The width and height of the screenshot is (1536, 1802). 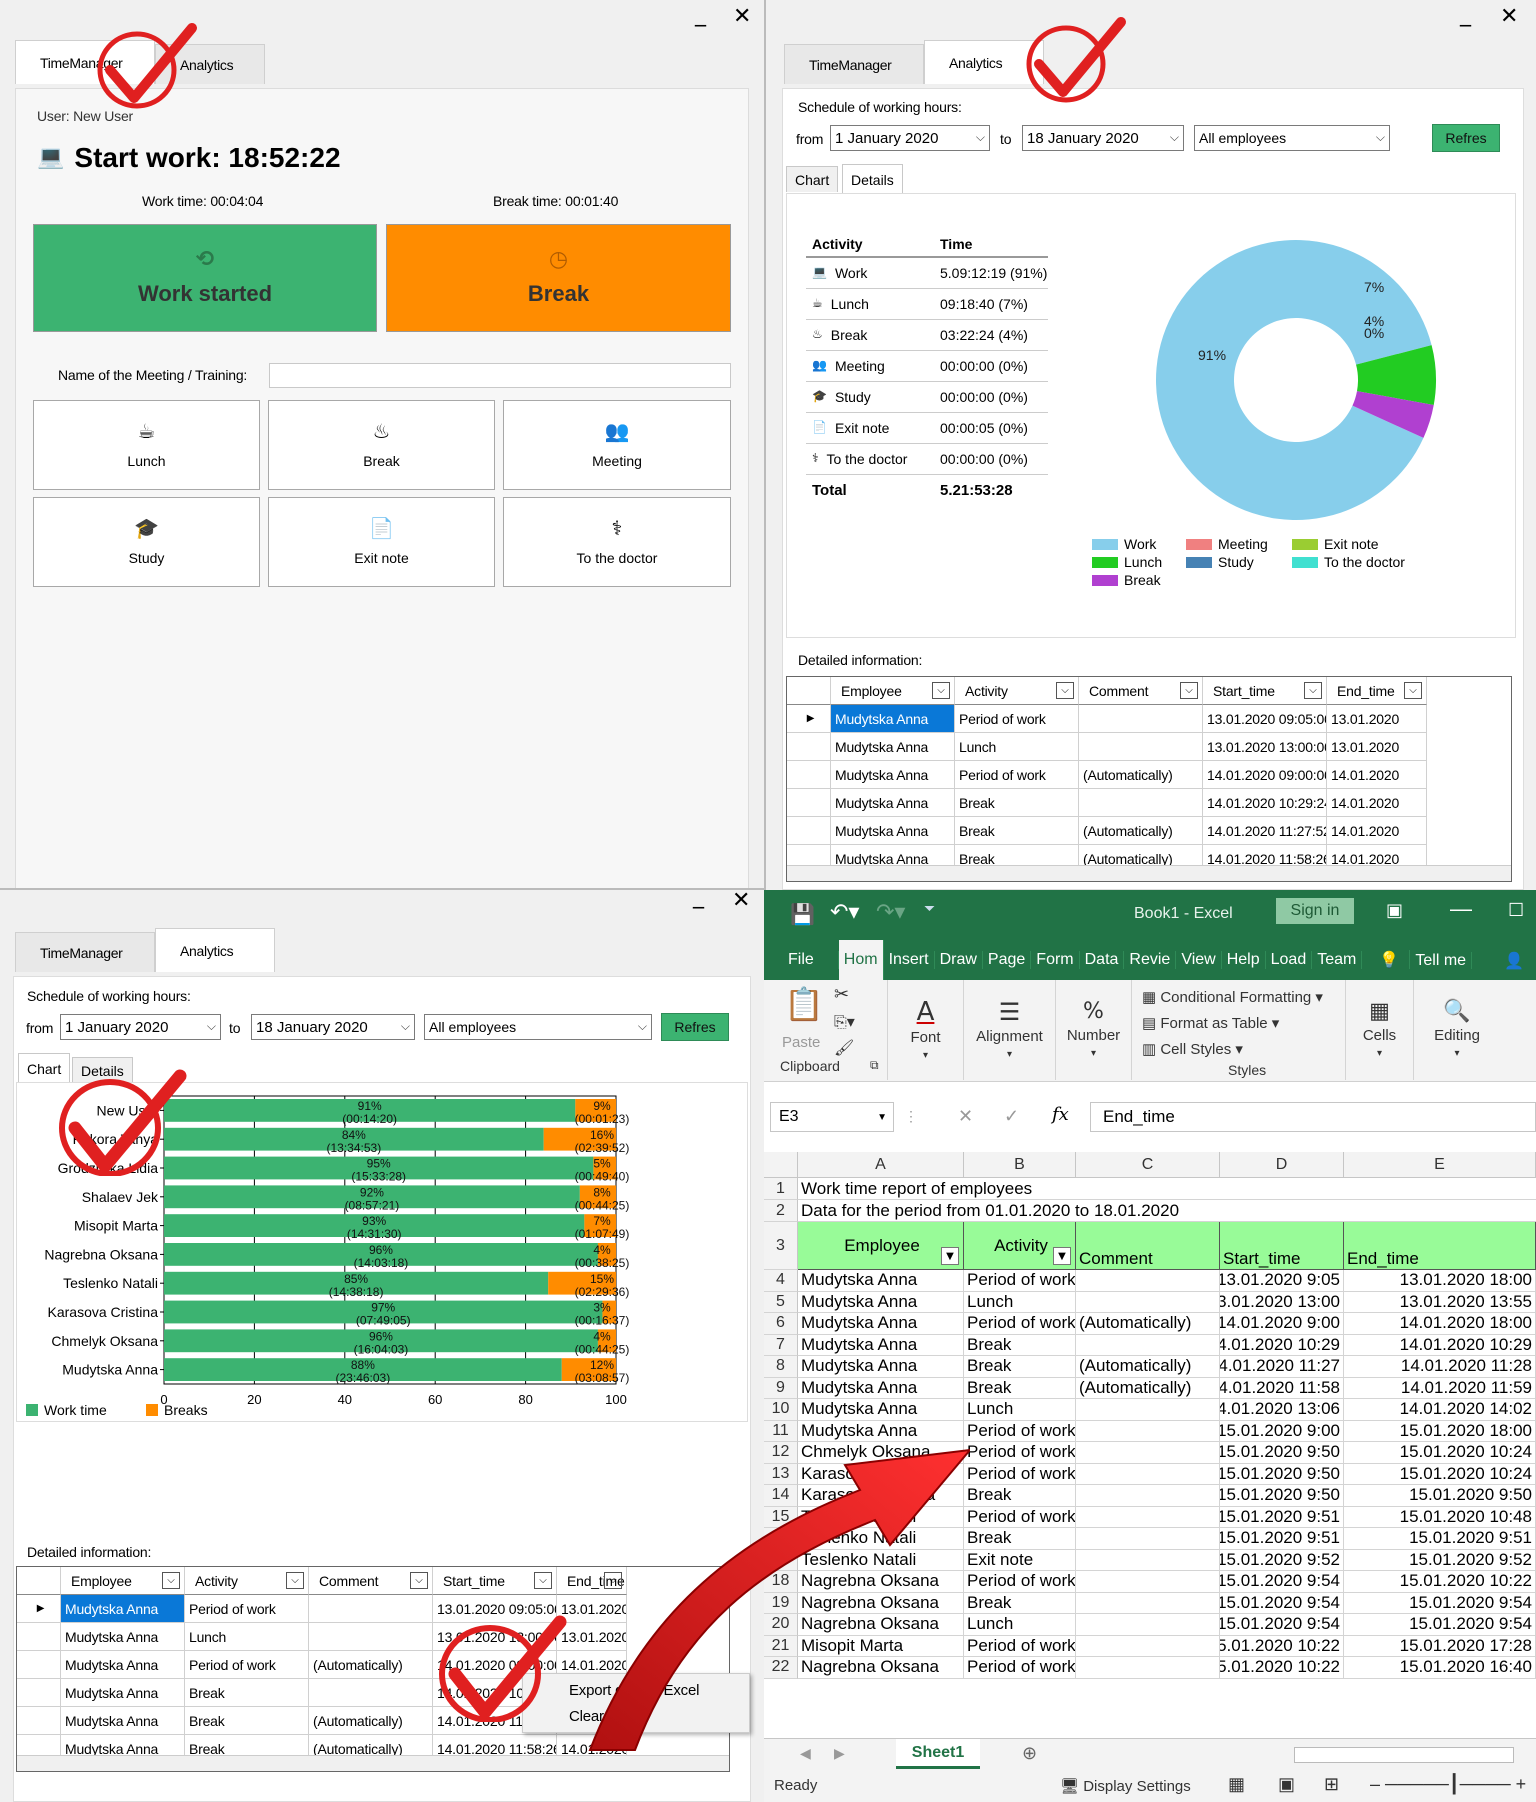 What do you see at coordinates (1149, 873) in the screenshot?
I see `horizontal-scrollbar` at bounding box center [1149, 873].